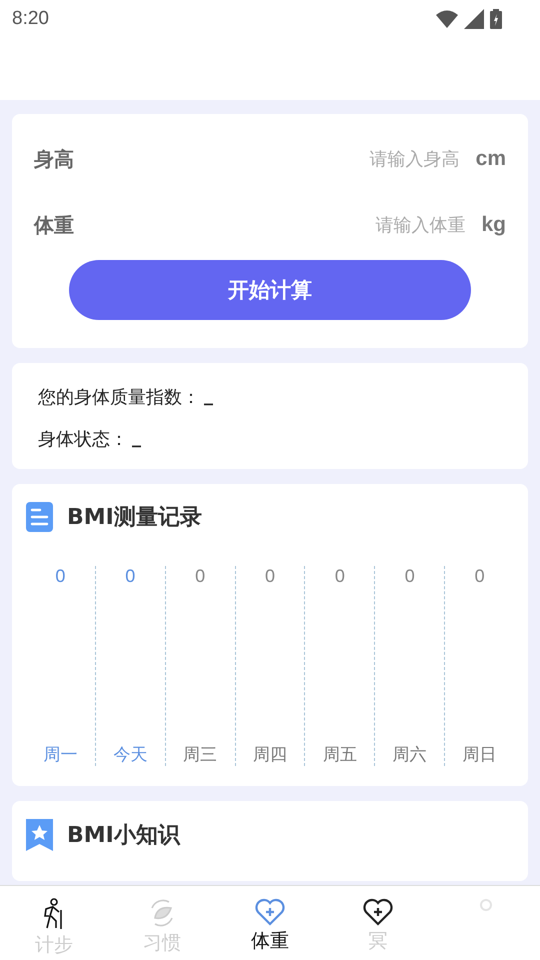 The height and width of the screenshot is (960, 540). Describe the element at coordinates (119, 397) in the screenshot. I see `result-label: 您的身体质量指数：` at that location.